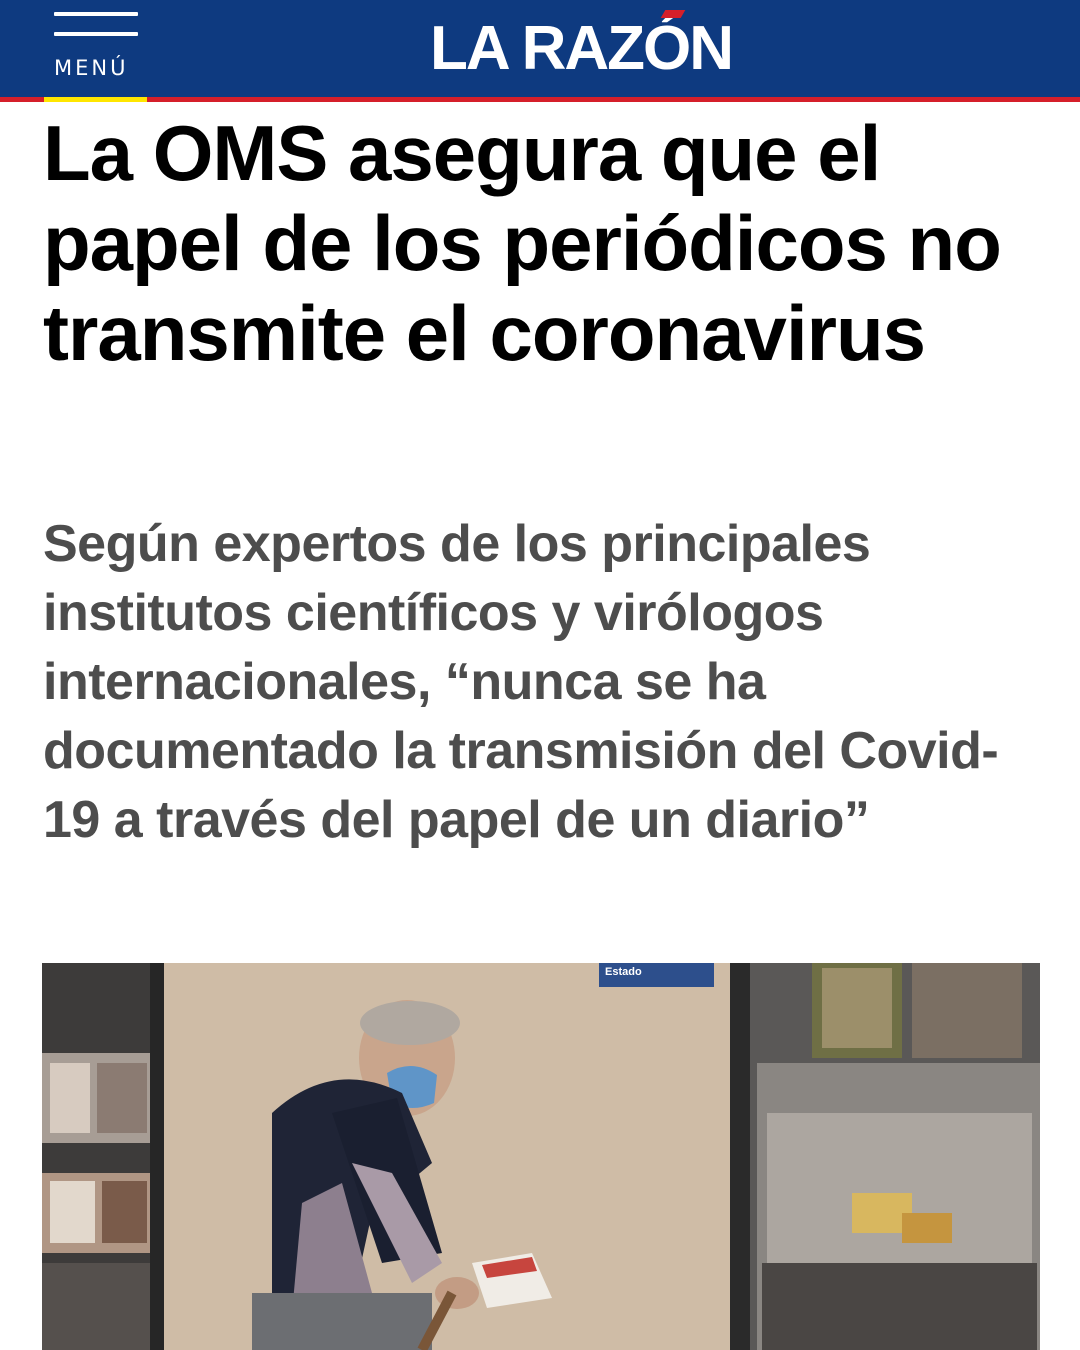  I want to click on site-header: MENÚ LA RAZÓN, so click(540, 48).